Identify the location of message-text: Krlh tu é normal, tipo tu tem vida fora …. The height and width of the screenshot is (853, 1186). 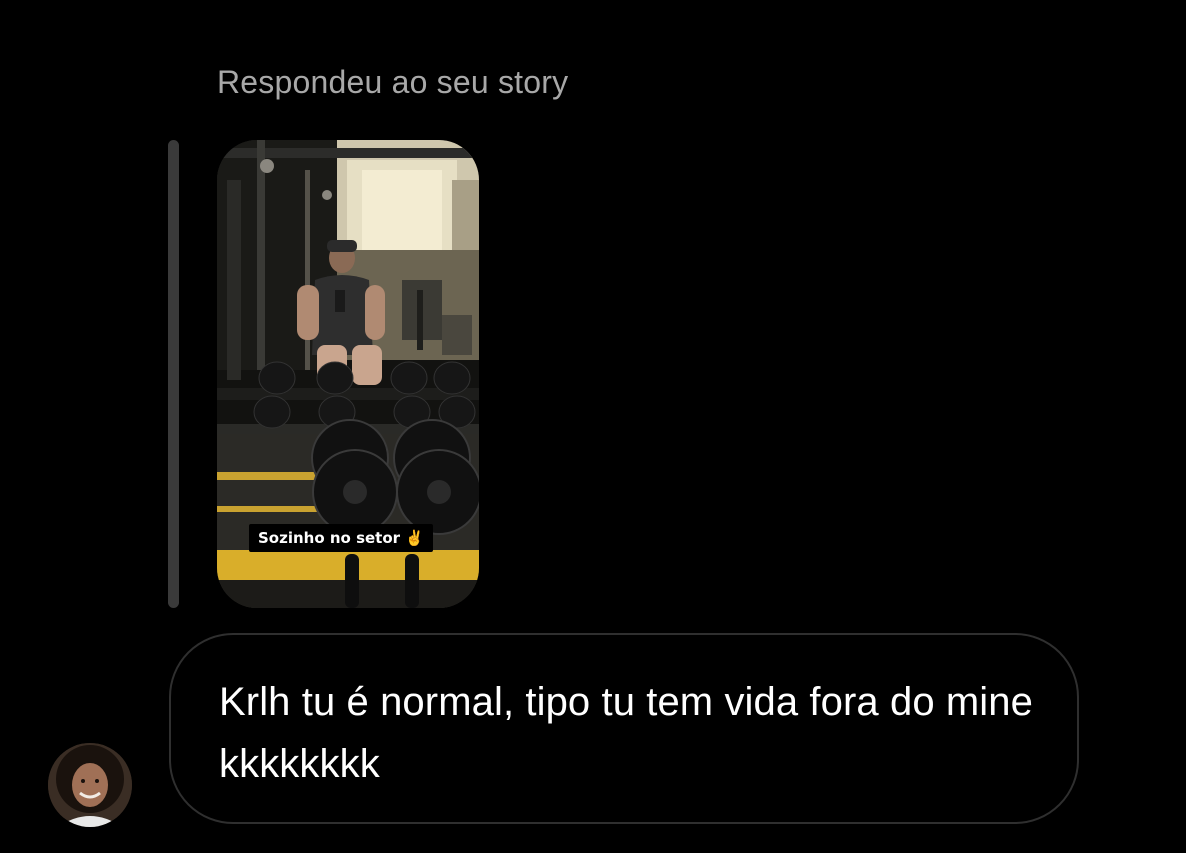
(626, 733).